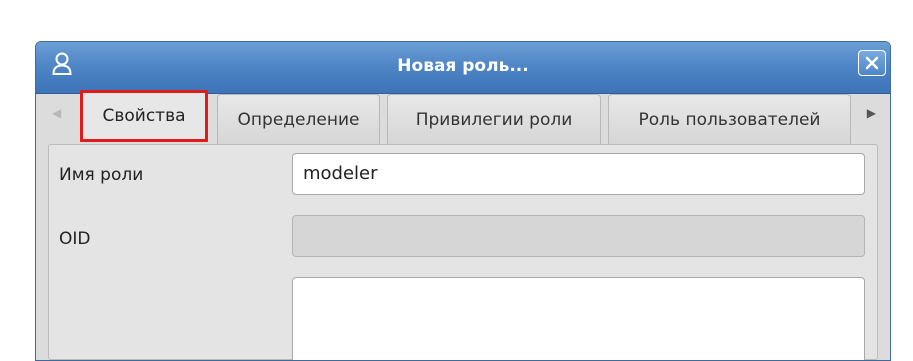 This screenshot has height=361, width=913. I want to click on tab-scroll-left-icon: ◀, so click(56, 113).